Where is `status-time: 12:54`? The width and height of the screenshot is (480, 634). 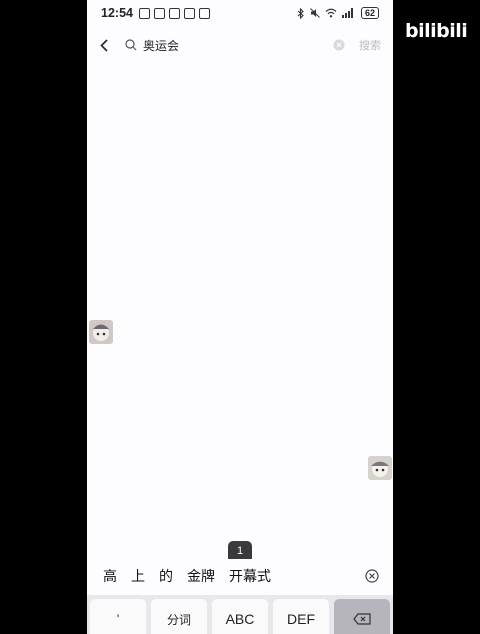 status-time: 12:54 is located at coordinates (117, 13).